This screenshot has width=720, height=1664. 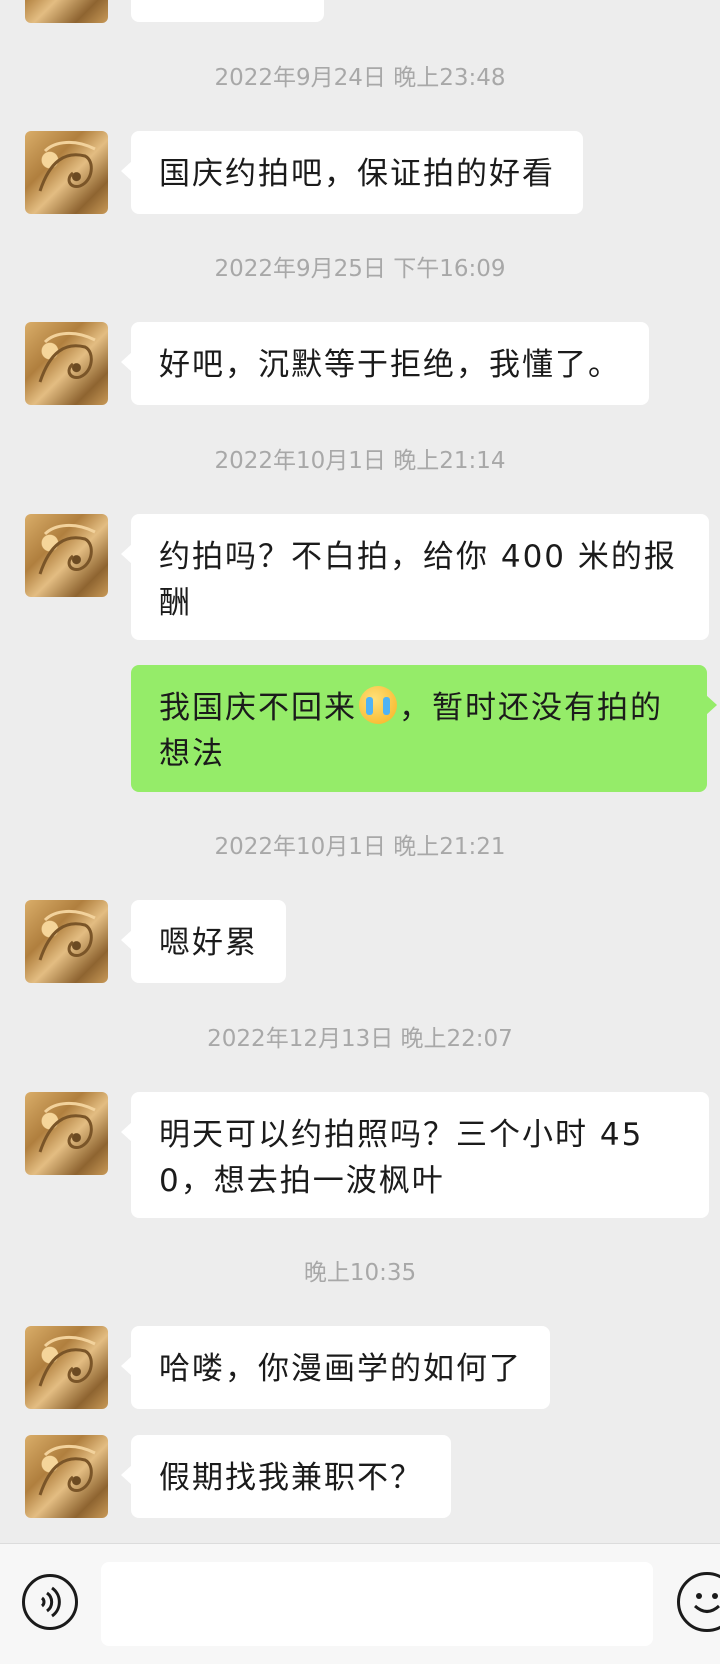 I want to click on timestamp: 2022年9月25日 下午16:09, so click(x=360, y=269).